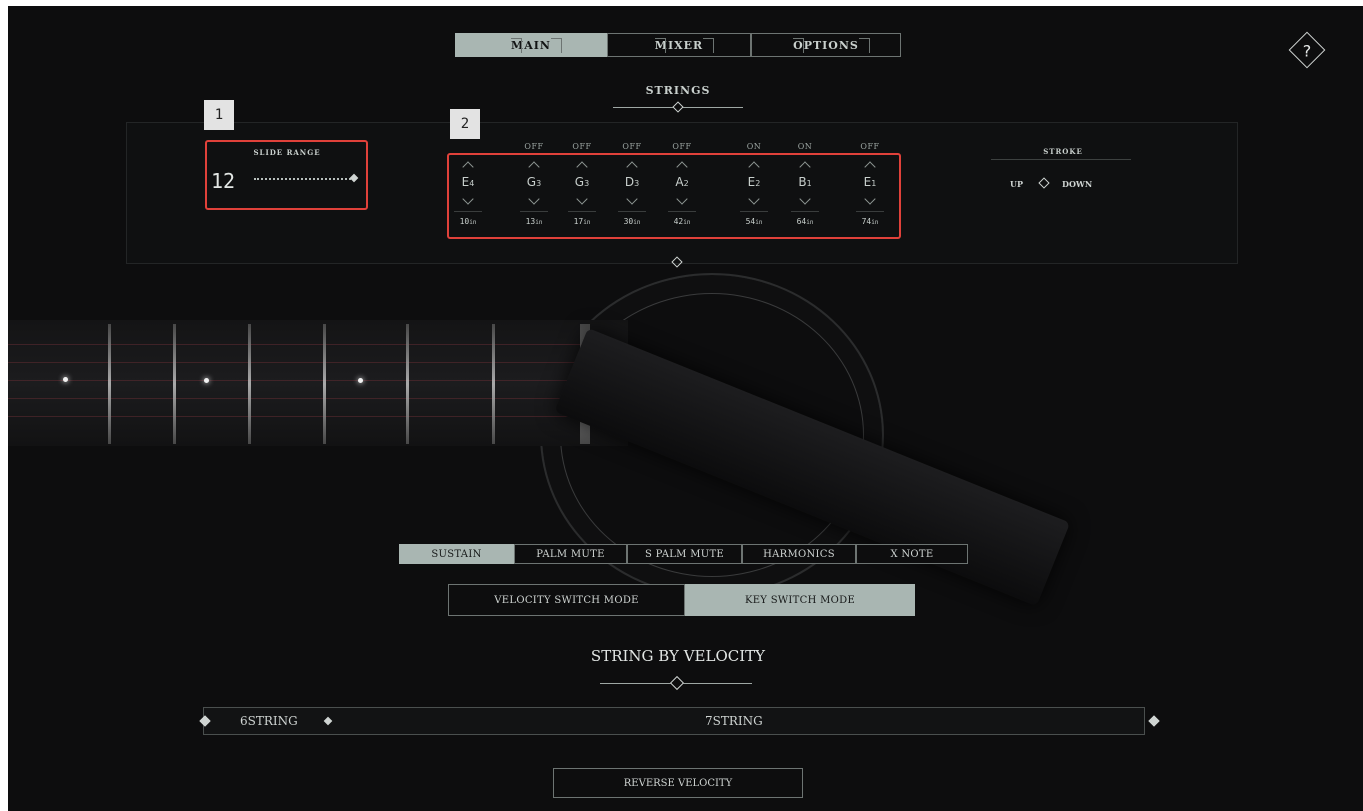  I want to click on gauge-value: 10, so click(464, 221).